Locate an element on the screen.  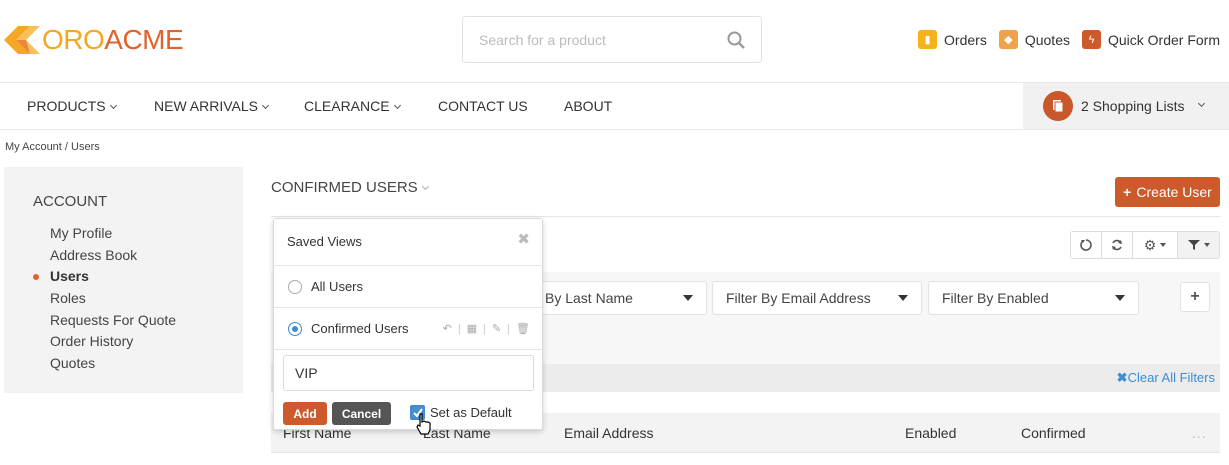
shopping-lists-button: 2 Shopping Lists is located at coordinates (1126, 106).